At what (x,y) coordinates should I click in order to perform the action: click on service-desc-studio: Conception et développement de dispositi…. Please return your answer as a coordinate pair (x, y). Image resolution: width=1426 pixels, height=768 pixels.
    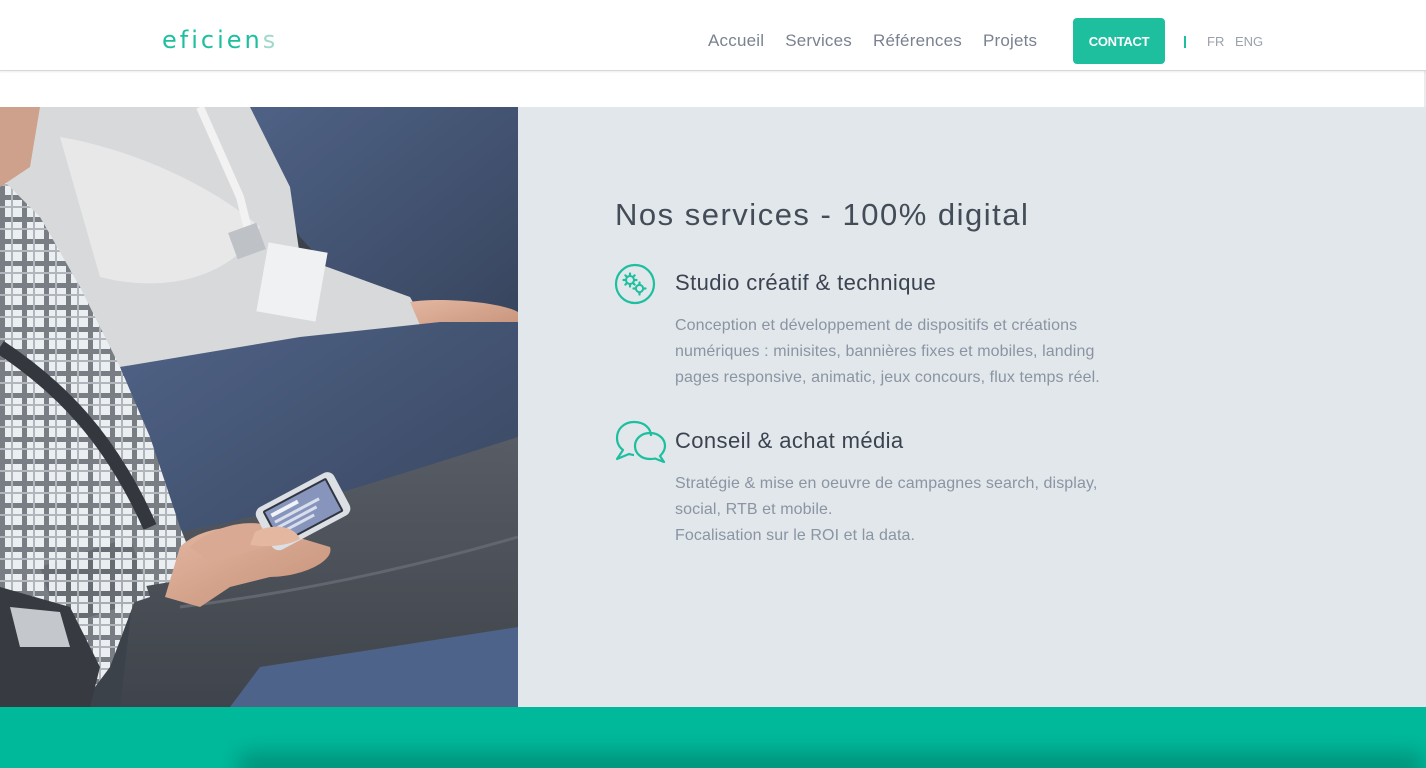
    Looking at the image, I should click on (910, 352).